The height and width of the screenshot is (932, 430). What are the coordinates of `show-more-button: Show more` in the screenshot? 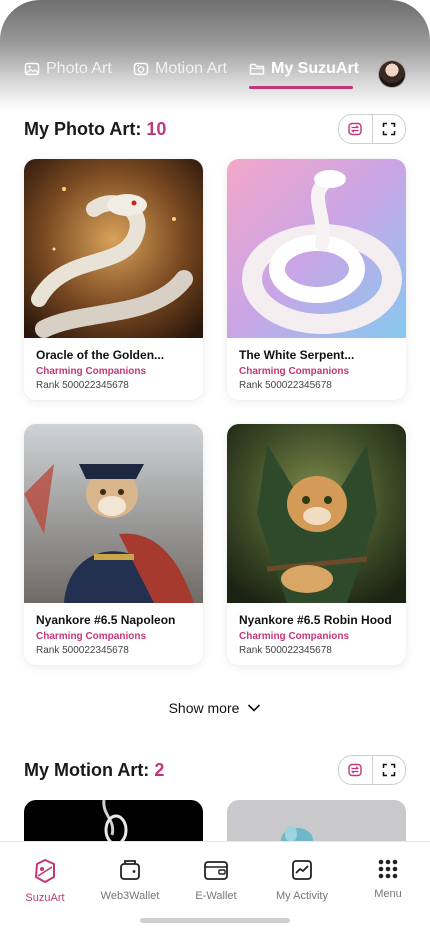 It's located at (215, 708).